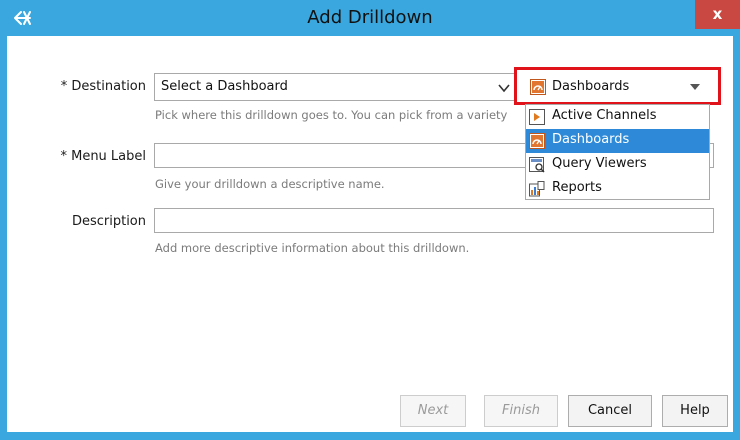 This screenshot has width=740, height=440. What do you see at coordinates (270, 184) in the screenshot?
I see `menu-label-hint: Give your drilldown a descriptive name.` at bounding box center [270, 184].